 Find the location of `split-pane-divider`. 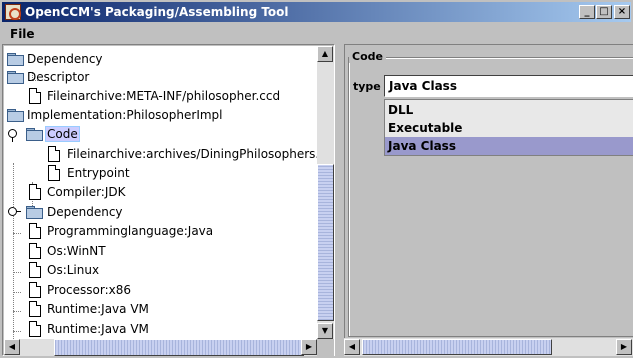

split-pane-divider is located at coordinates (340, 200).